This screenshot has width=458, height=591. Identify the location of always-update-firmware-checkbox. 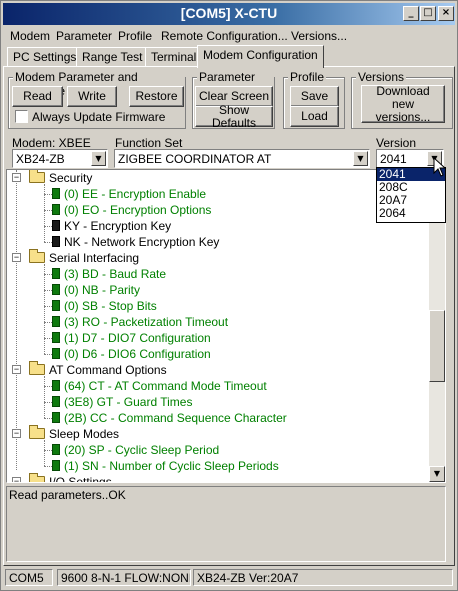
(21, 116).